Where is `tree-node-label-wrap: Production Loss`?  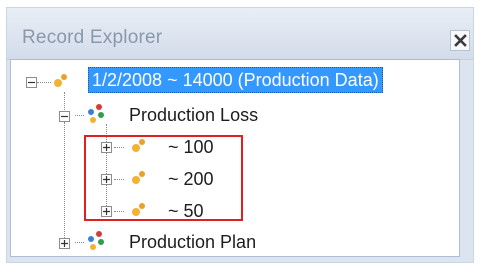
tree-node-label-wrap: Production Loss is located at coordinates (193, 115).